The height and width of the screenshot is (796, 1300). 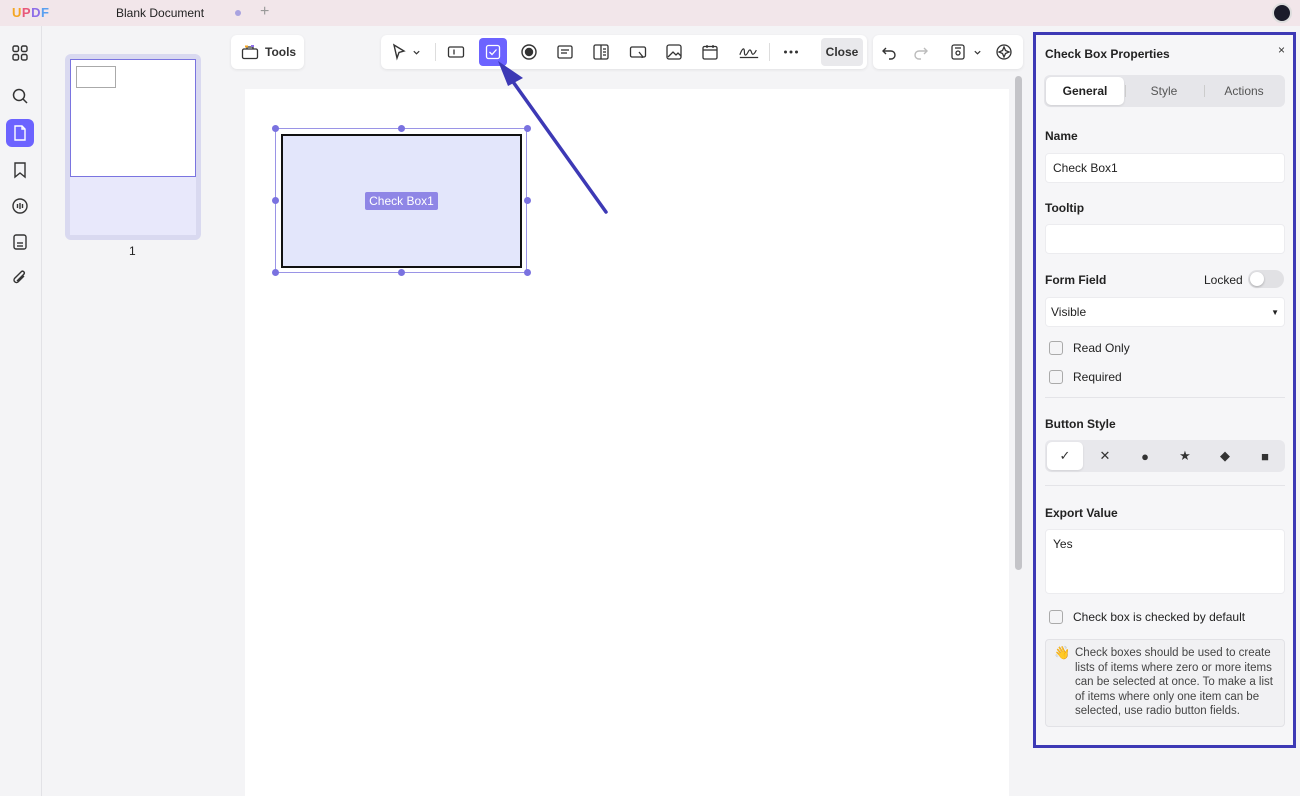 I want to click on toolbox-icon, so click(x=250, y=52).